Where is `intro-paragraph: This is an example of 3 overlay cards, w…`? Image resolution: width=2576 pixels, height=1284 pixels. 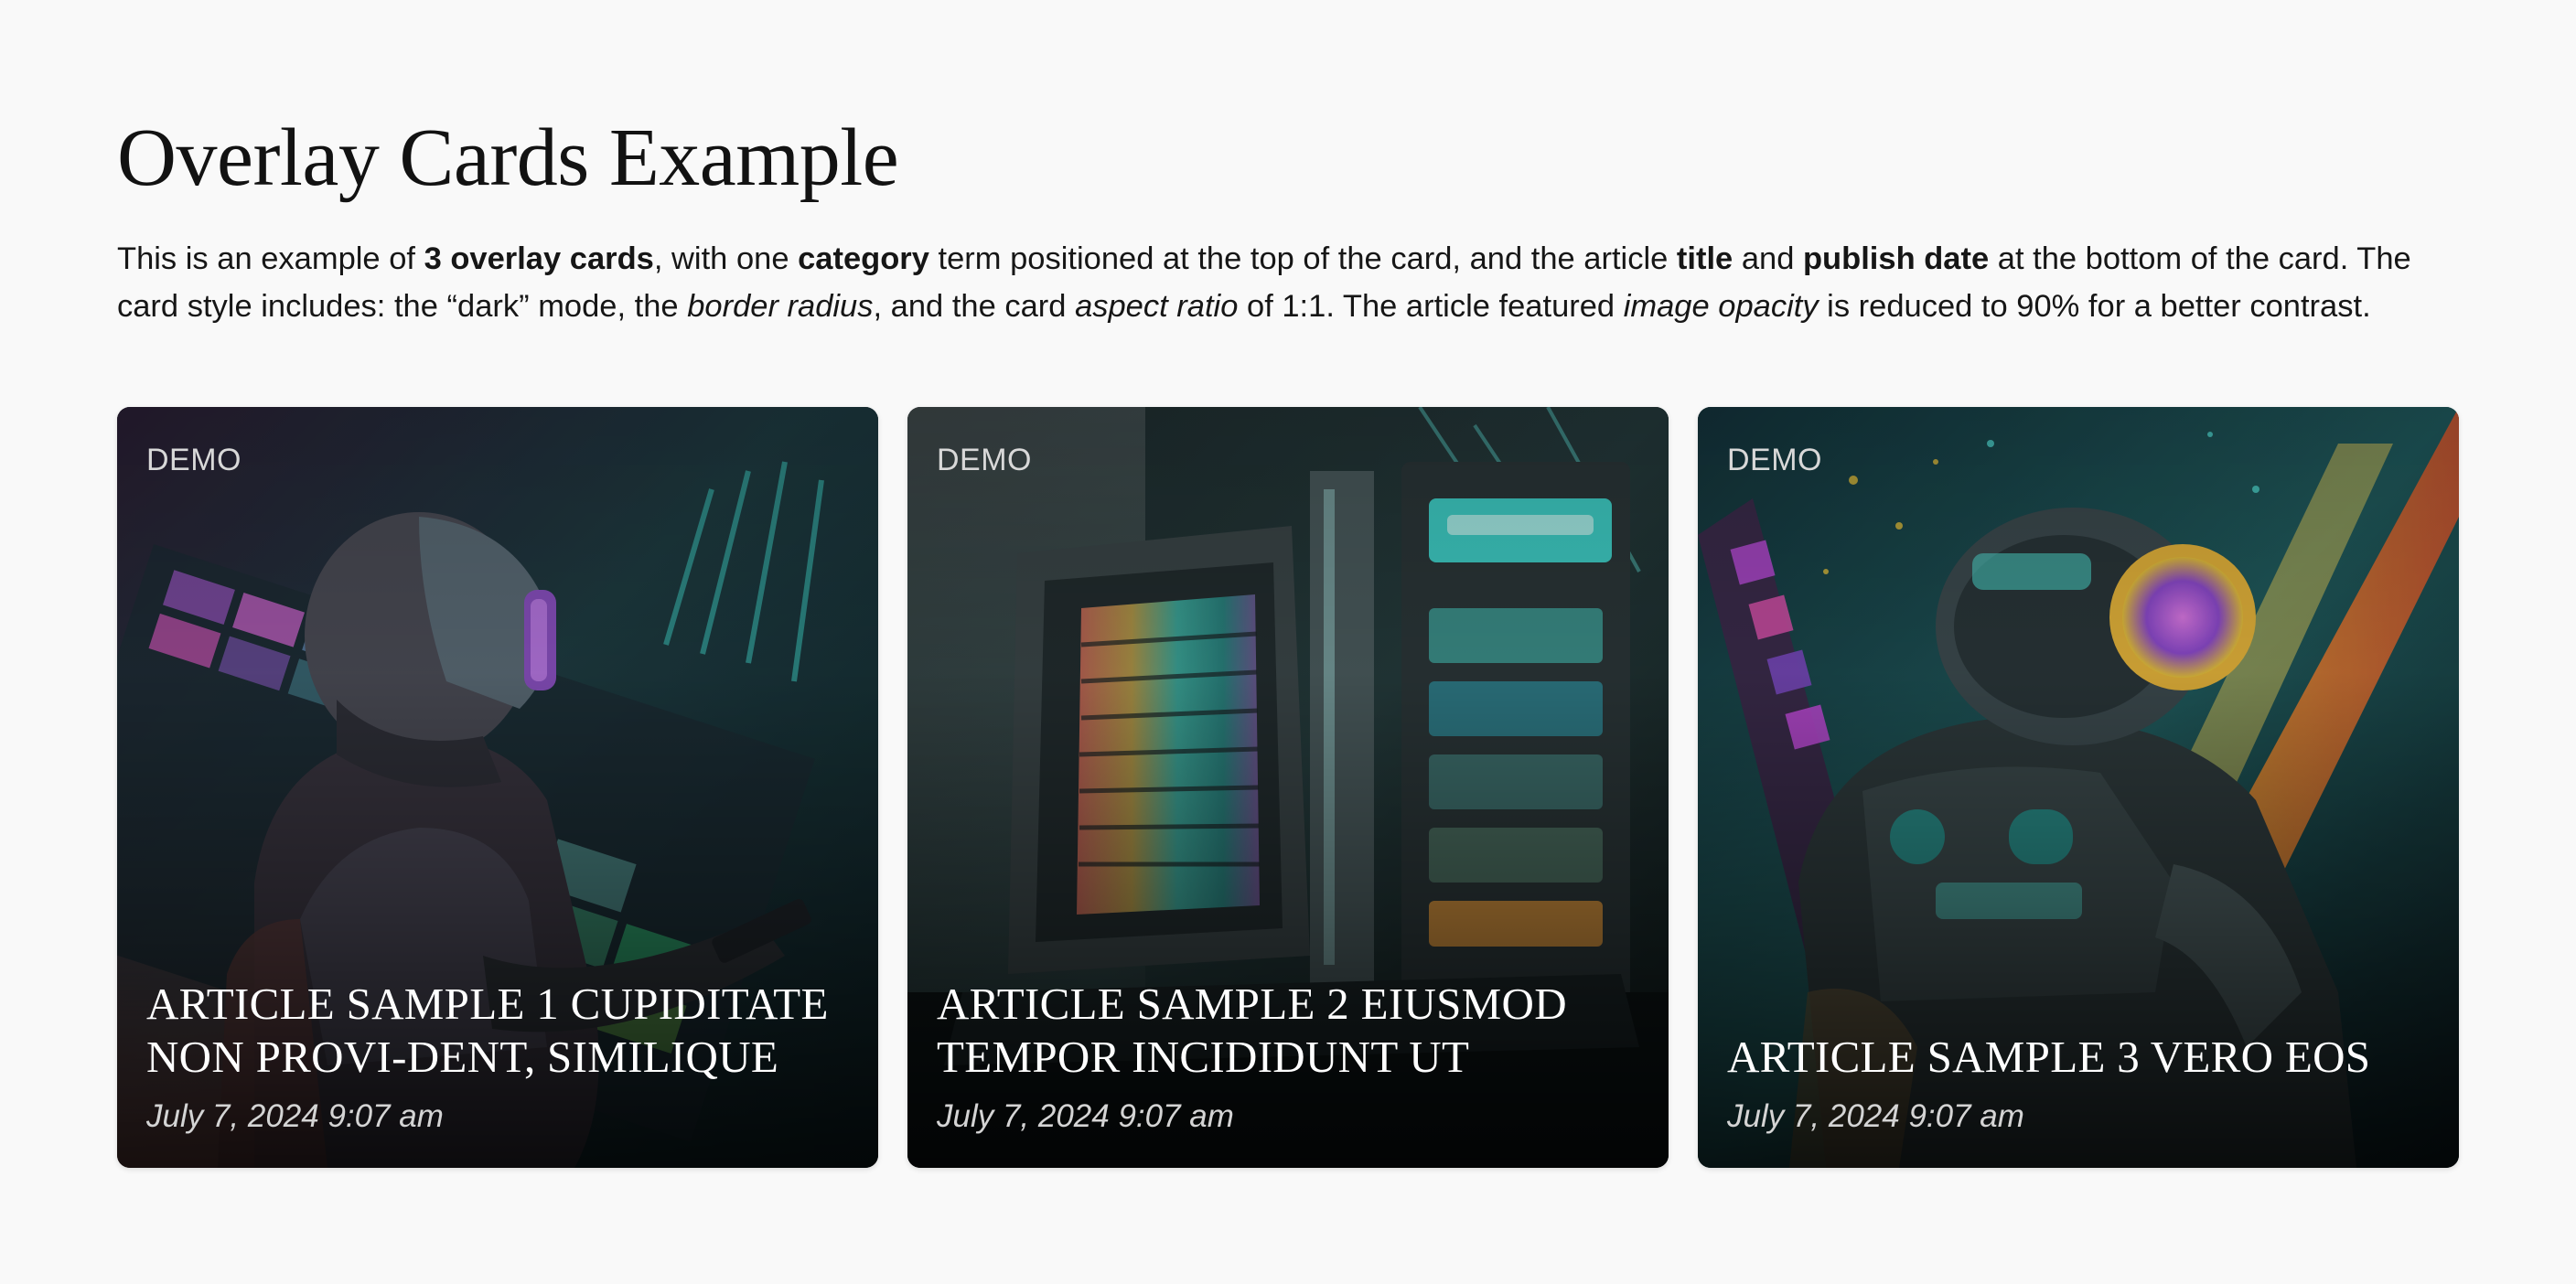 intro-paragraph: This is an example of 3 overlay cards, w… is located at coordinates (1297, 282).